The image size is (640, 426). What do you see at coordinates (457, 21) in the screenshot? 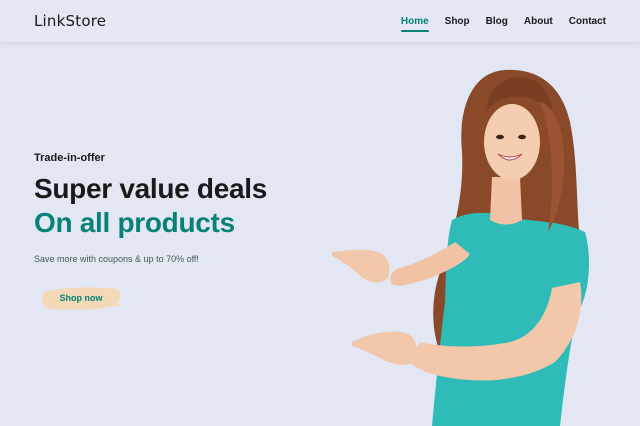
I see `nav-shop-link: Shop` at bounding box center [457, 21].